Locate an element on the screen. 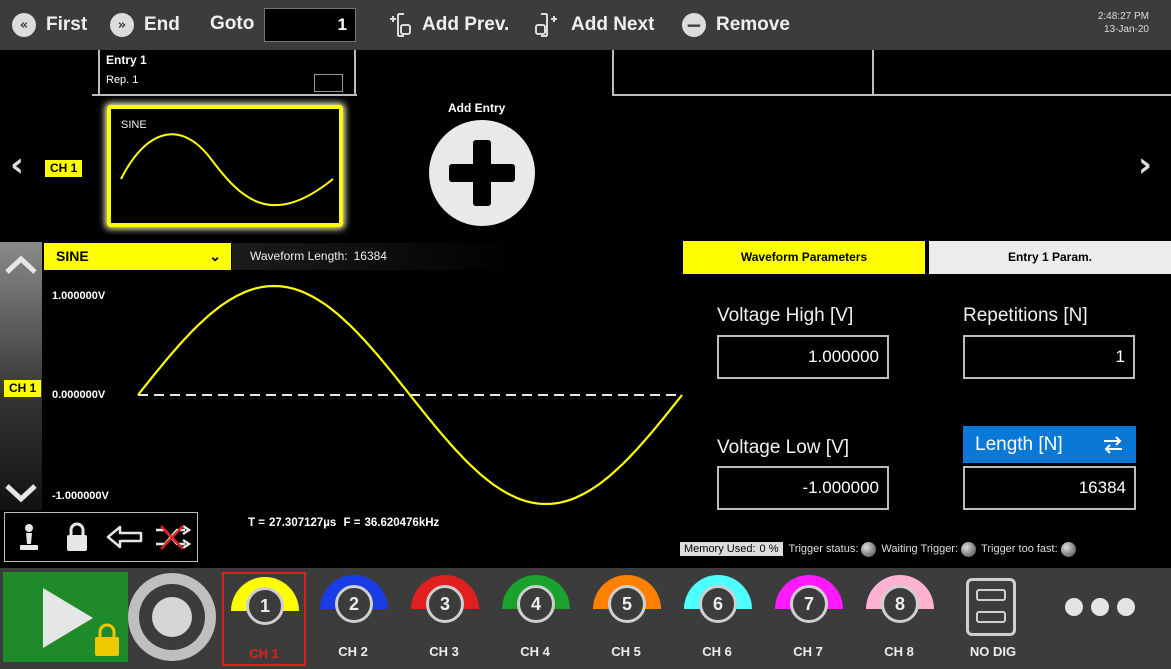  trigger-status-label: Trigger status: is located at coordinates (823, 549).